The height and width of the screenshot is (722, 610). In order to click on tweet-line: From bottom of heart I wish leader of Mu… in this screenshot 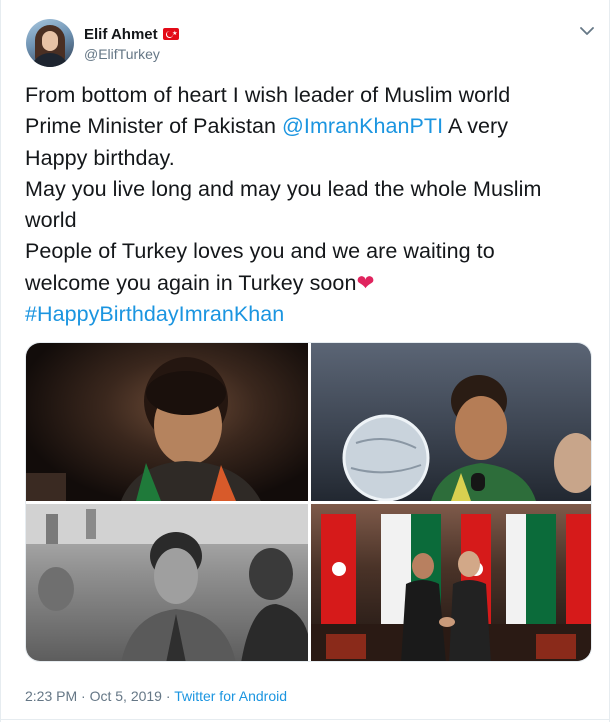, I will do `click(268, 95)`.